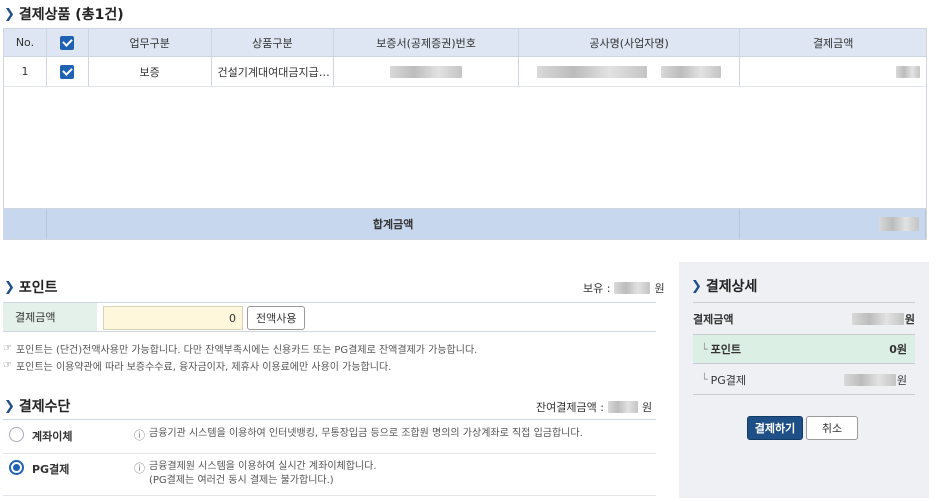 Image resolution: width=936 pixels, height=502 pixels. I want to click on cancel-button: 취소, so click(832, 428).